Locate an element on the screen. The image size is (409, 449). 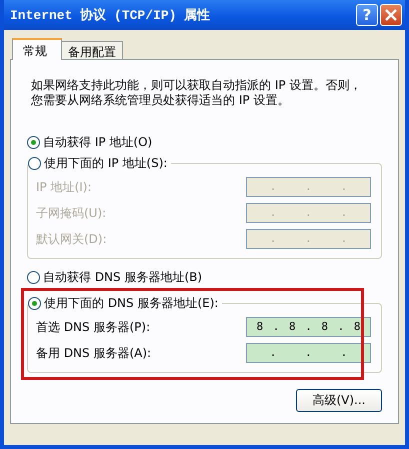
intro-text: 您需要从网络系统管理员处获得适当的 IP 设置。 is located at coordinates (160, 100).